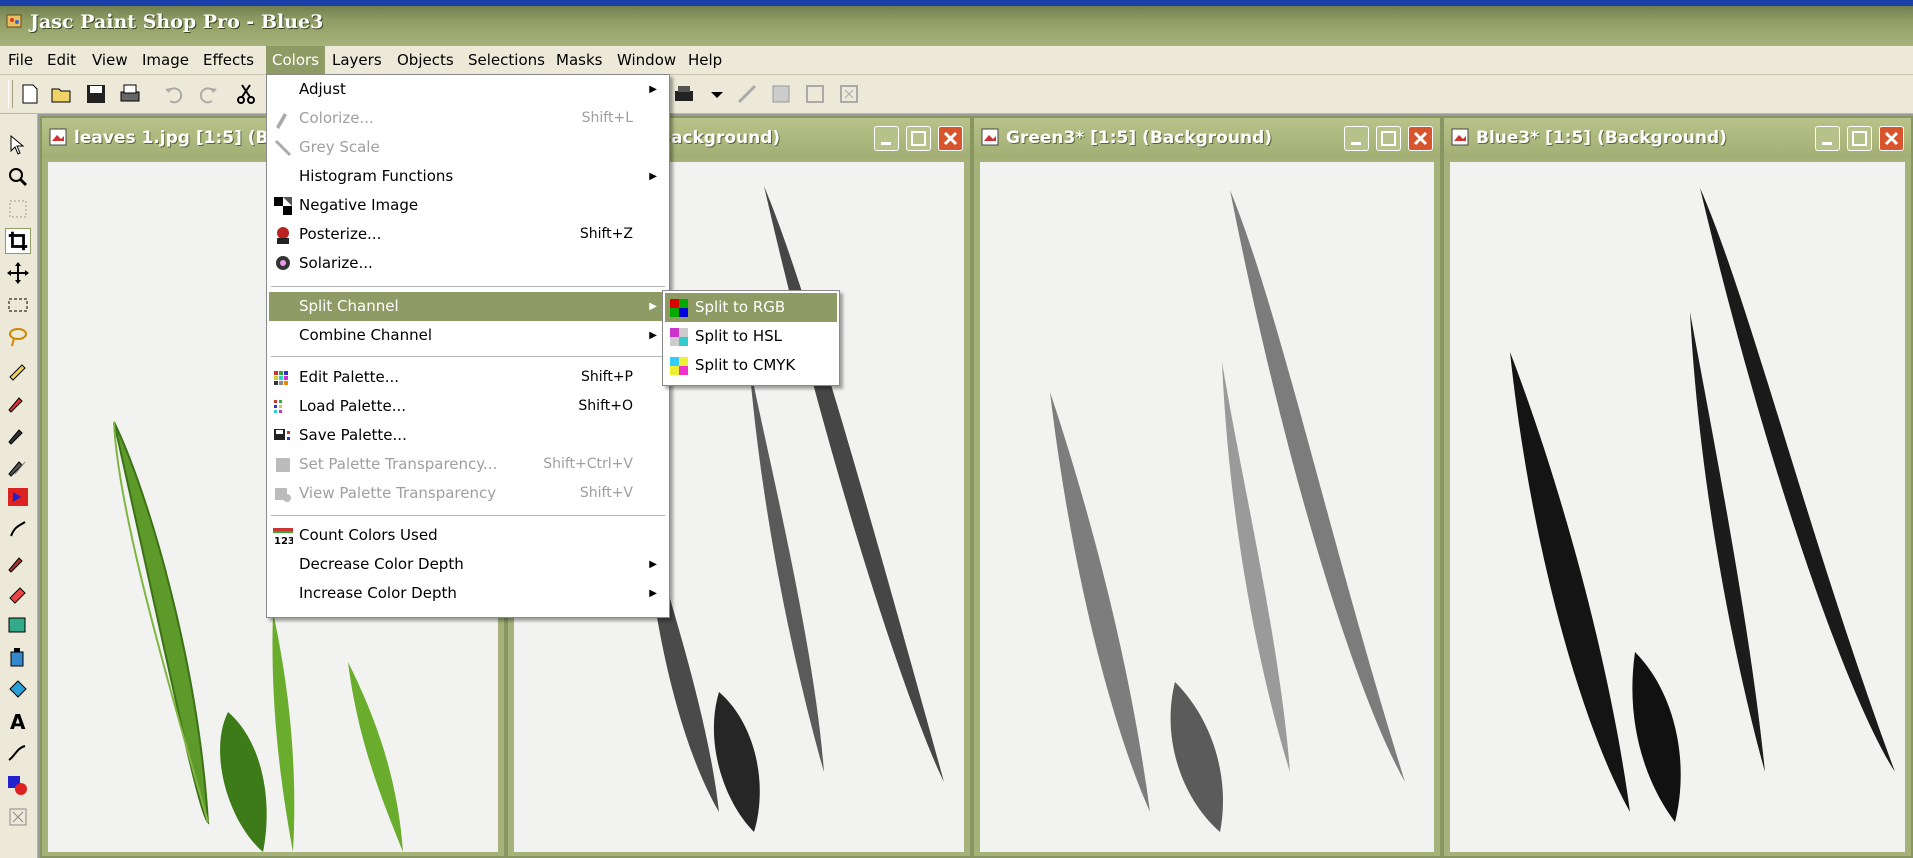 The image size is (1913, 858). I want to click on print-icon, so click(130, 94).